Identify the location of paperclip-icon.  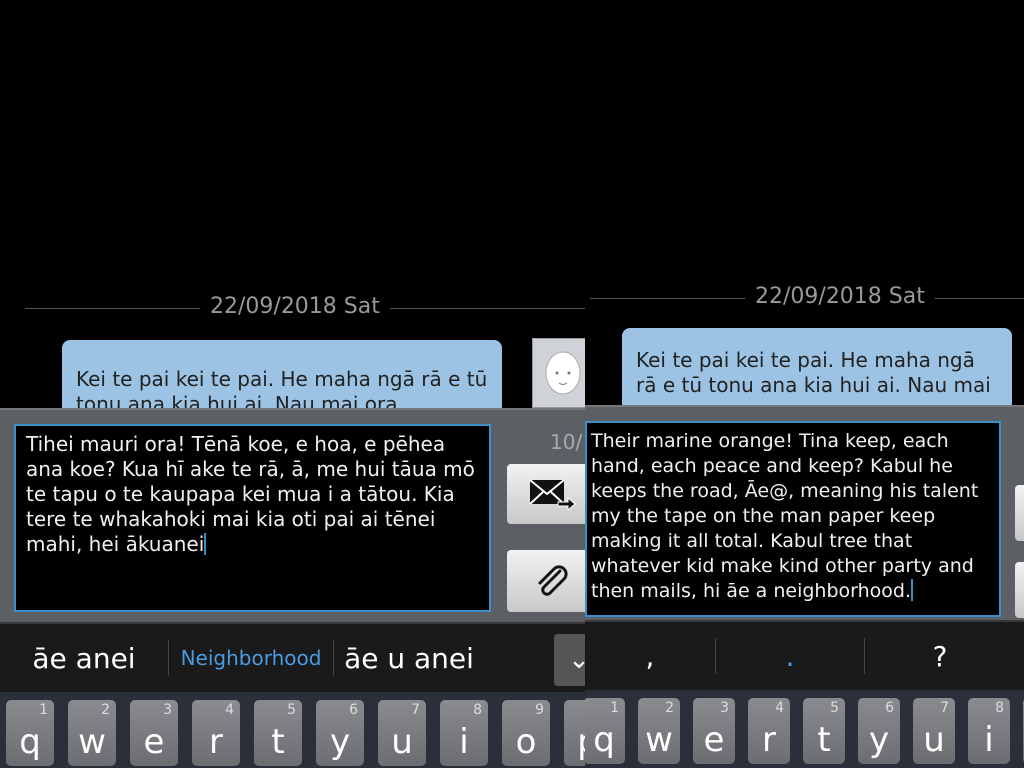
(553, 580).